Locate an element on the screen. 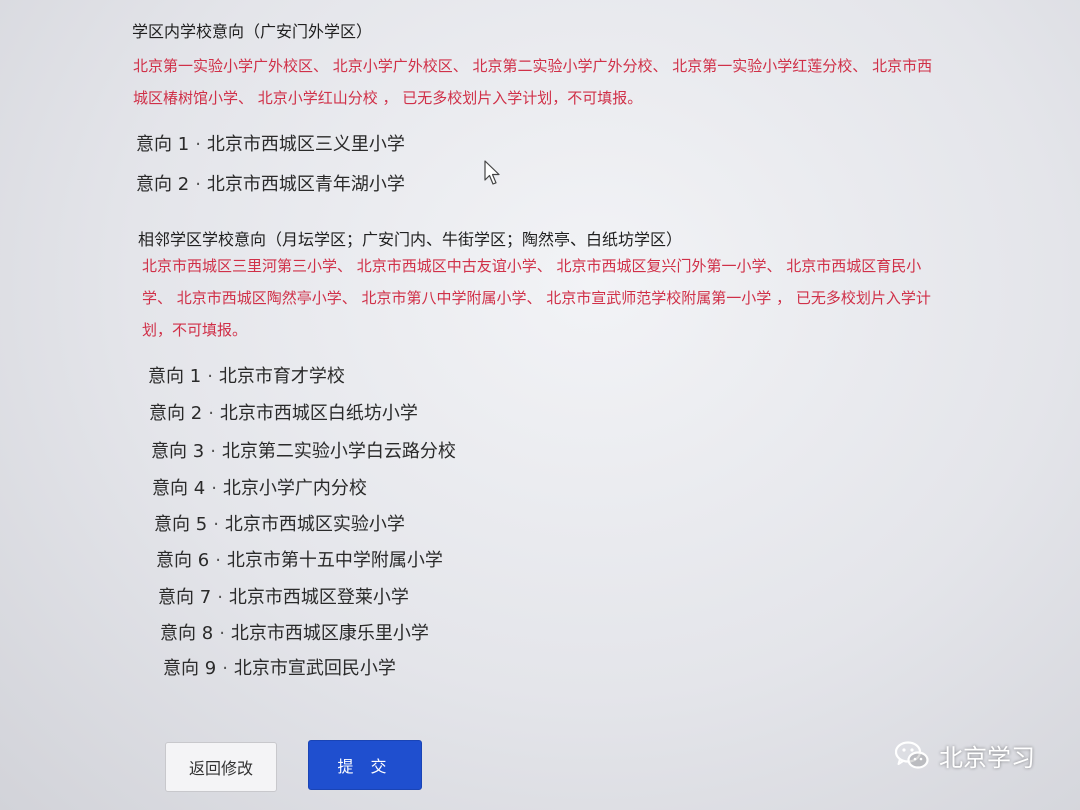 The width and height of the screenshot is (1080, 810). choice-school: 北京市西城区登莱小学 is located at coordinates (318, 597).